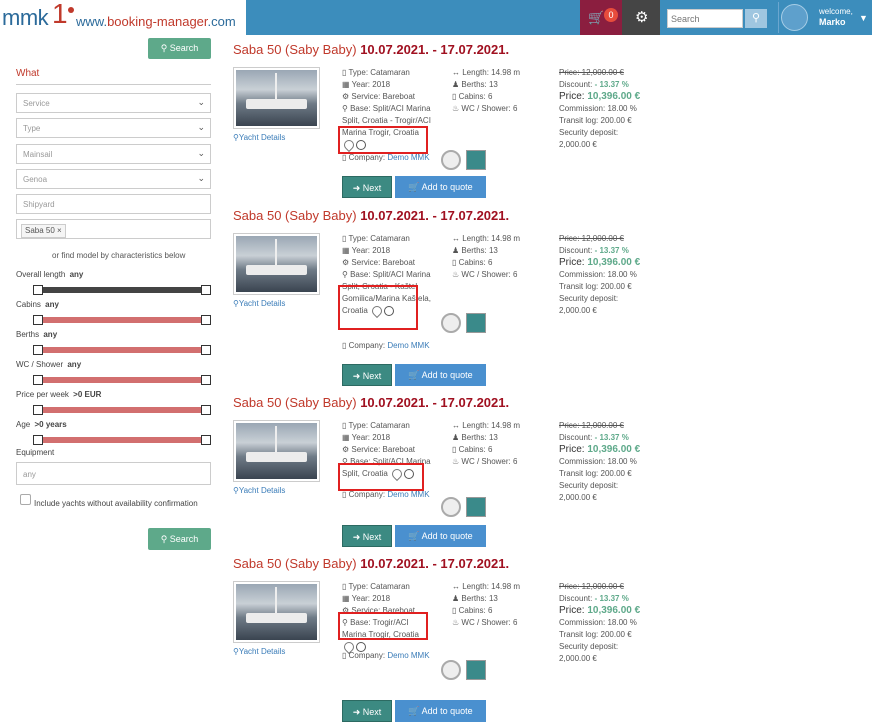 This screenshot has width=872, height=723. I want to click on highlight-box, so click(383, 140).